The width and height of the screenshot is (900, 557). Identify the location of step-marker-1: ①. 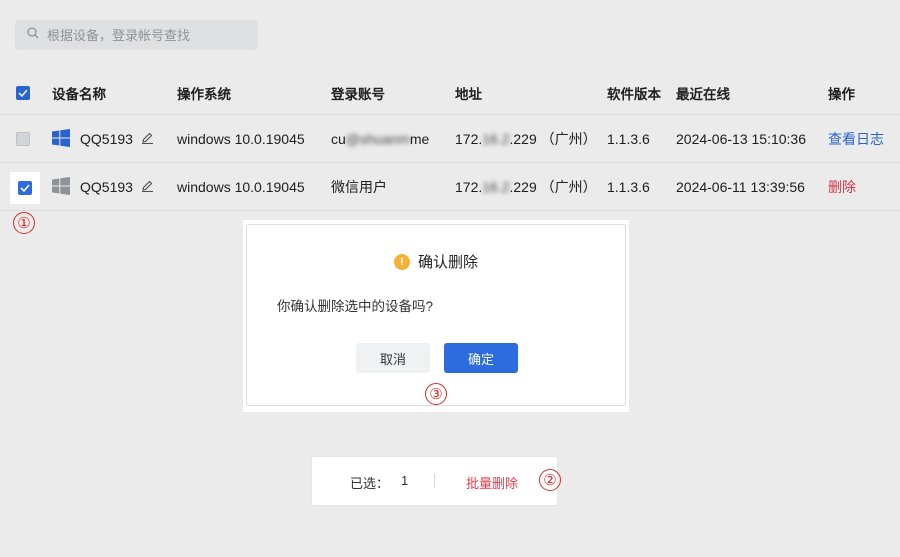
(24, 223).